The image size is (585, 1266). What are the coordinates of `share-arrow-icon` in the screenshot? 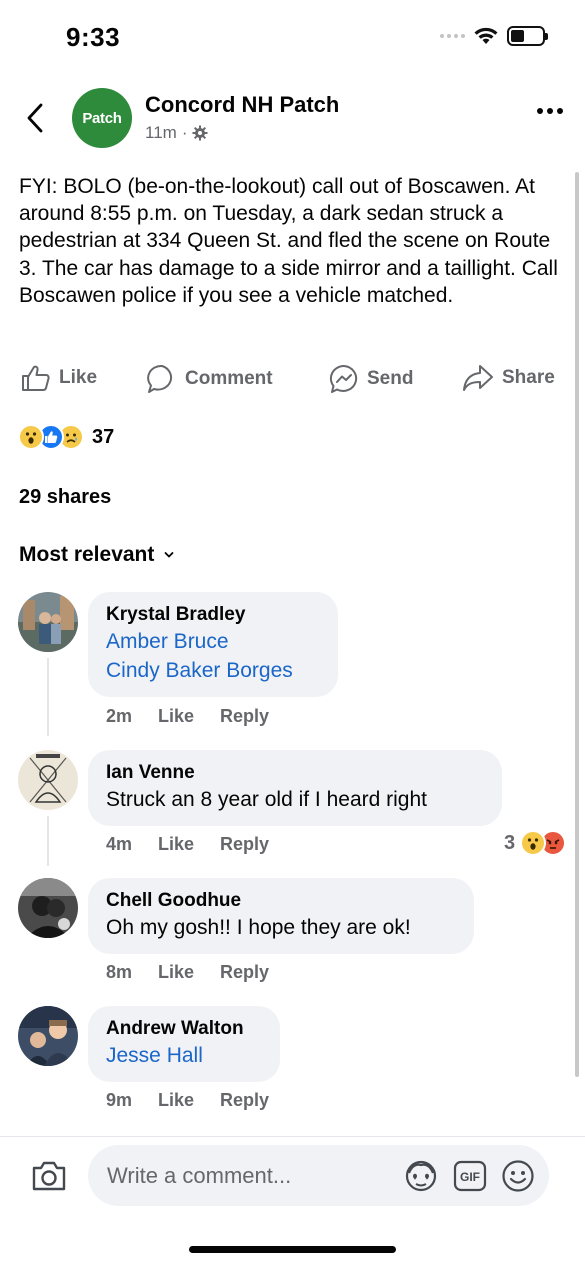 It's located at (478, 378).